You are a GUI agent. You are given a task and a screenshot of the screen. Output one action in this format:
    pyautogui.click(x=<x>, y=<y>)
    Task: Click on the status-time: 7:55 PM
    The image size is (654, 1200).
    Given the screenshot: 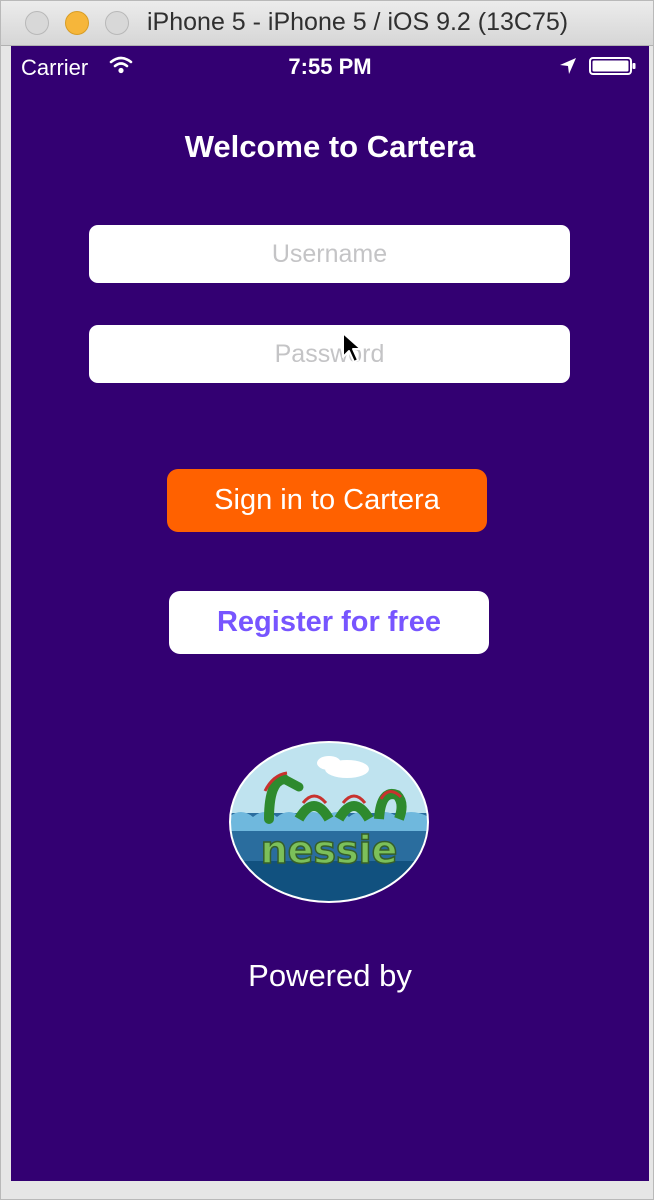 What is the action you would take?
    pyautogui.click(x=330, y=66)
    